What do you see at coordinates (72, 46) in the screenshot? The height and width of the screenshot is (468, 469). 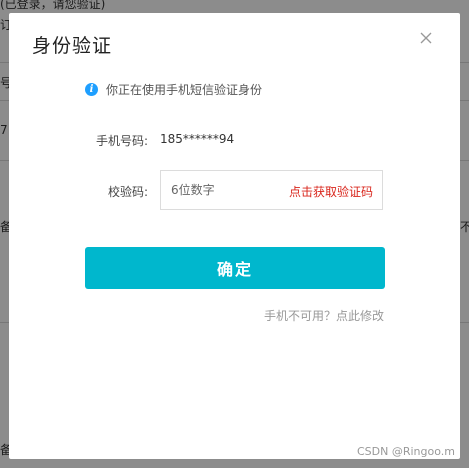 I see `dialog-title: 身份验证` at bounding box center [72, 46].